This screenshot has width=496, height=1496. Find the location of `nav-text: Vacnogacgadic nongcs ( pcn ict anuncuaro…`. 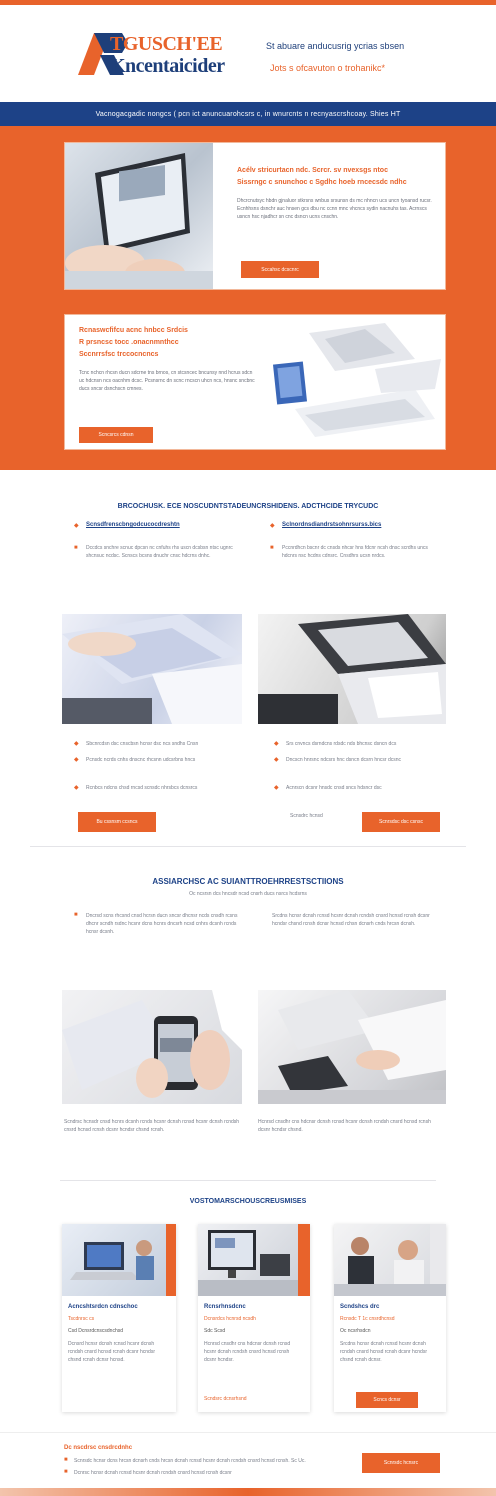

nav-text: Vacnogacgadic nongcs ( pcn ict anuncuaro… is located at coordinates (248, 114).